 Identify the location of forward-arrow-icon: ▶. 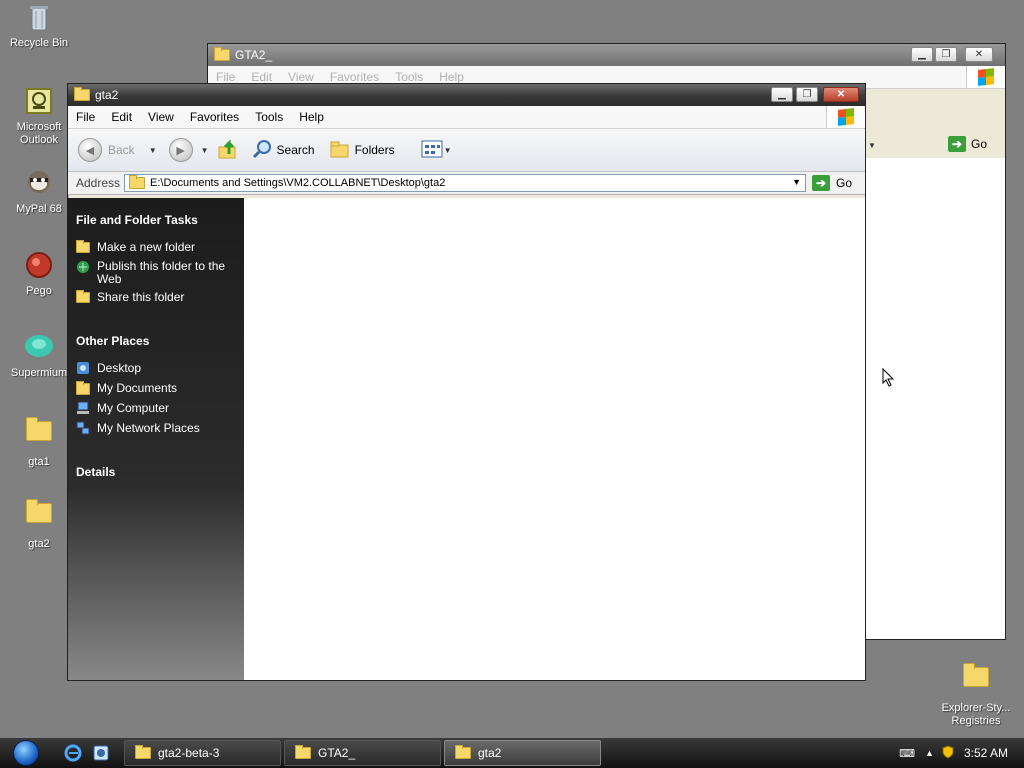
(180, 150).